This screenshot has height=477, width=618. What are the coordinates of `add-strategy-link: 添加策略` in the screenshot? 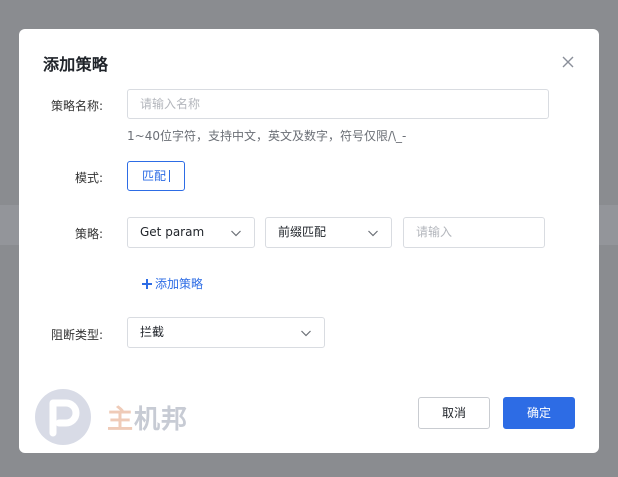 It's located at (172, 283).